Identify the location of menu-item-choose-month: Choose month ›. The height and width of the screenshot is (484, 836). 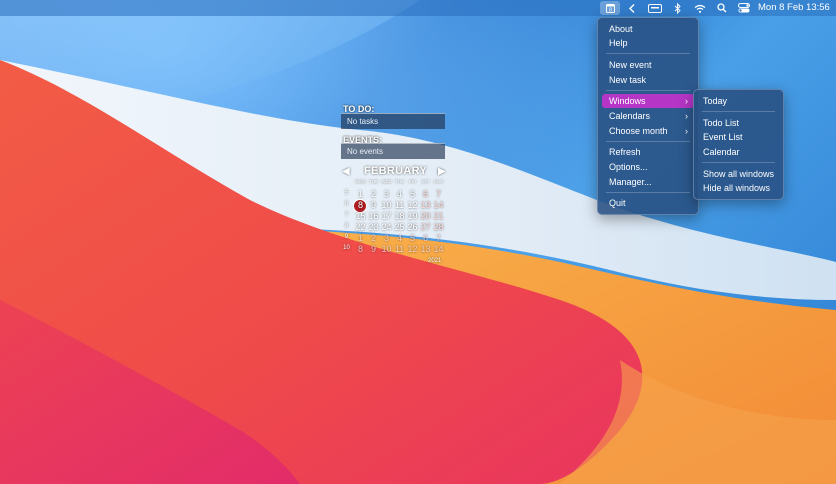
(648, 131).